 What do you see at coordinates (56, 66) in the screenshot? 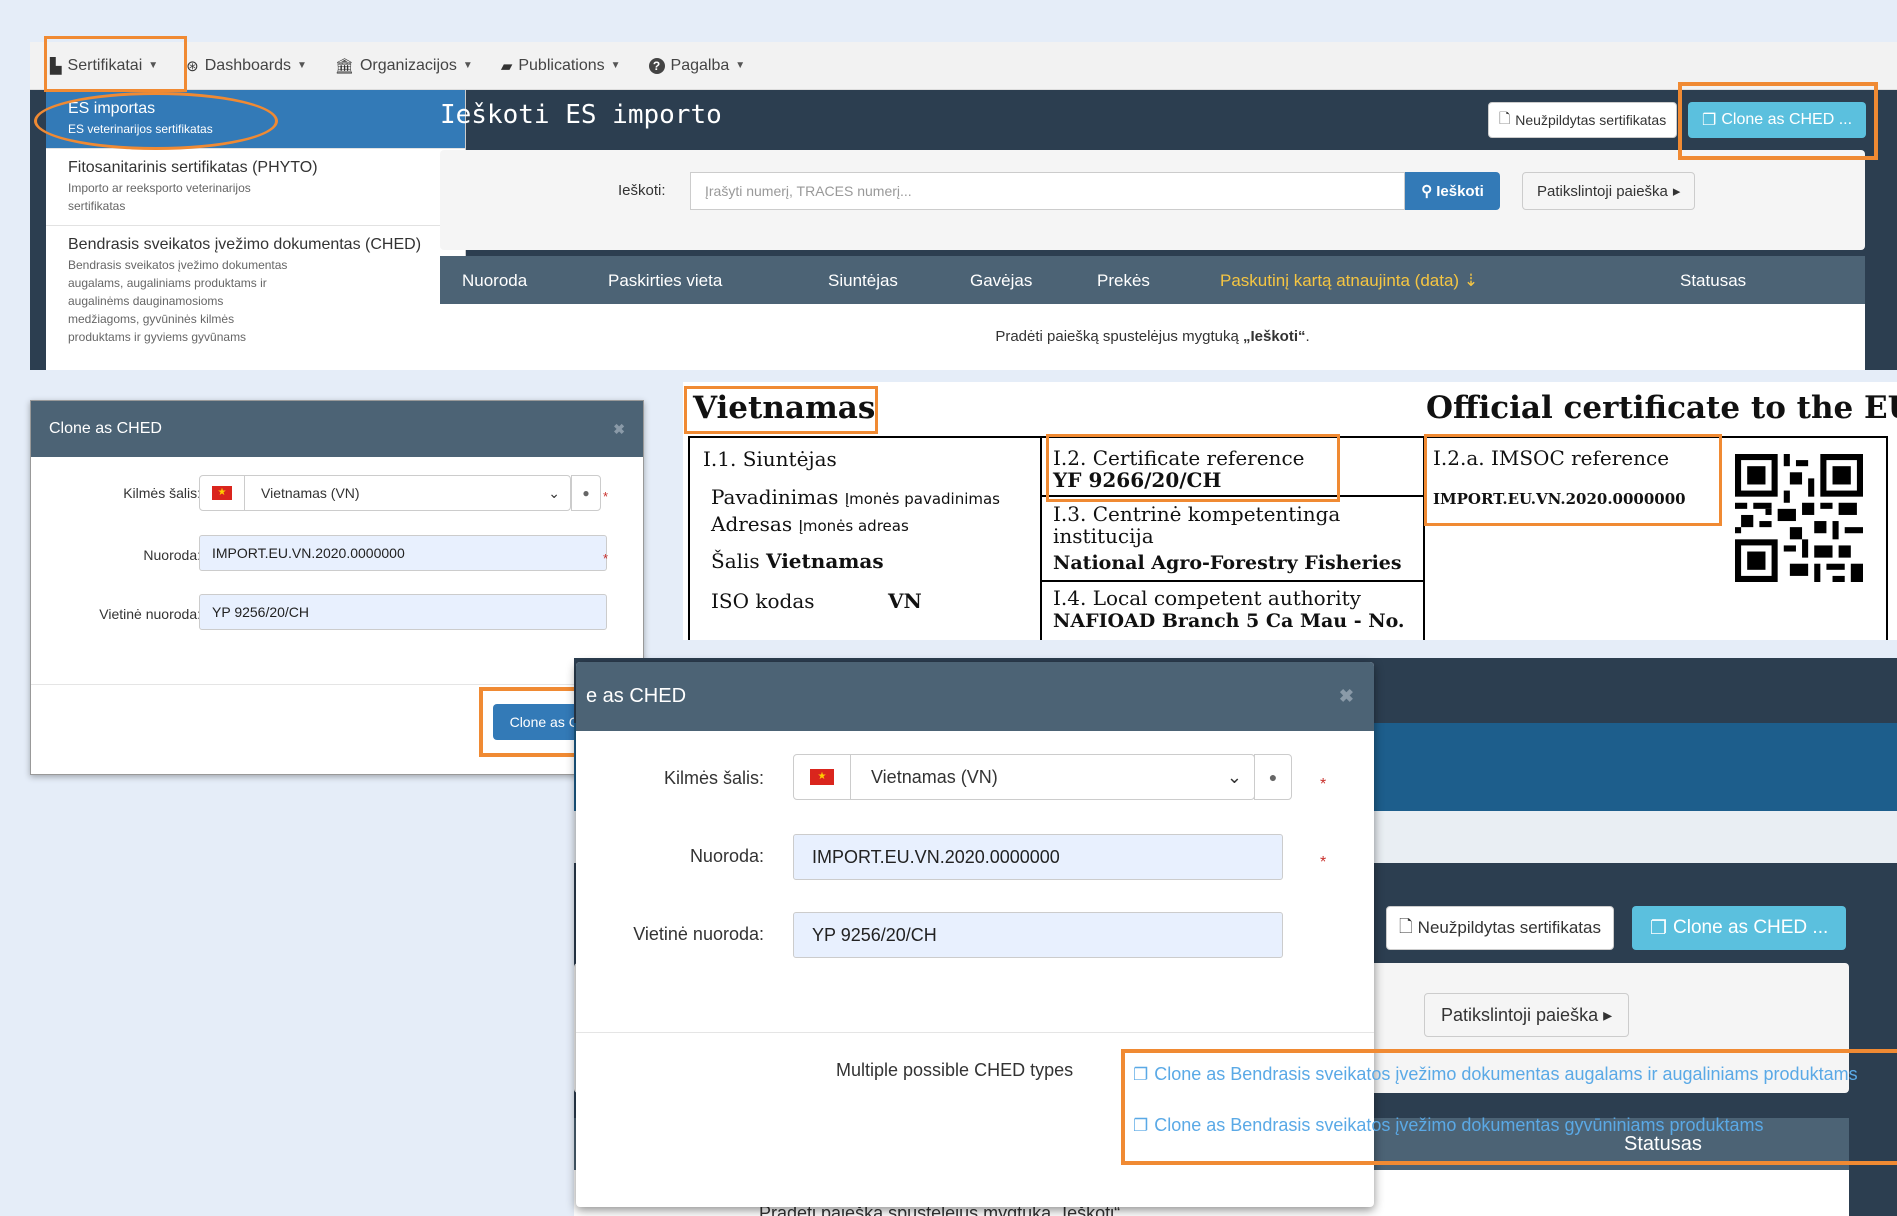
I see `file-icon: ▙` at bounding box center [56, 66].